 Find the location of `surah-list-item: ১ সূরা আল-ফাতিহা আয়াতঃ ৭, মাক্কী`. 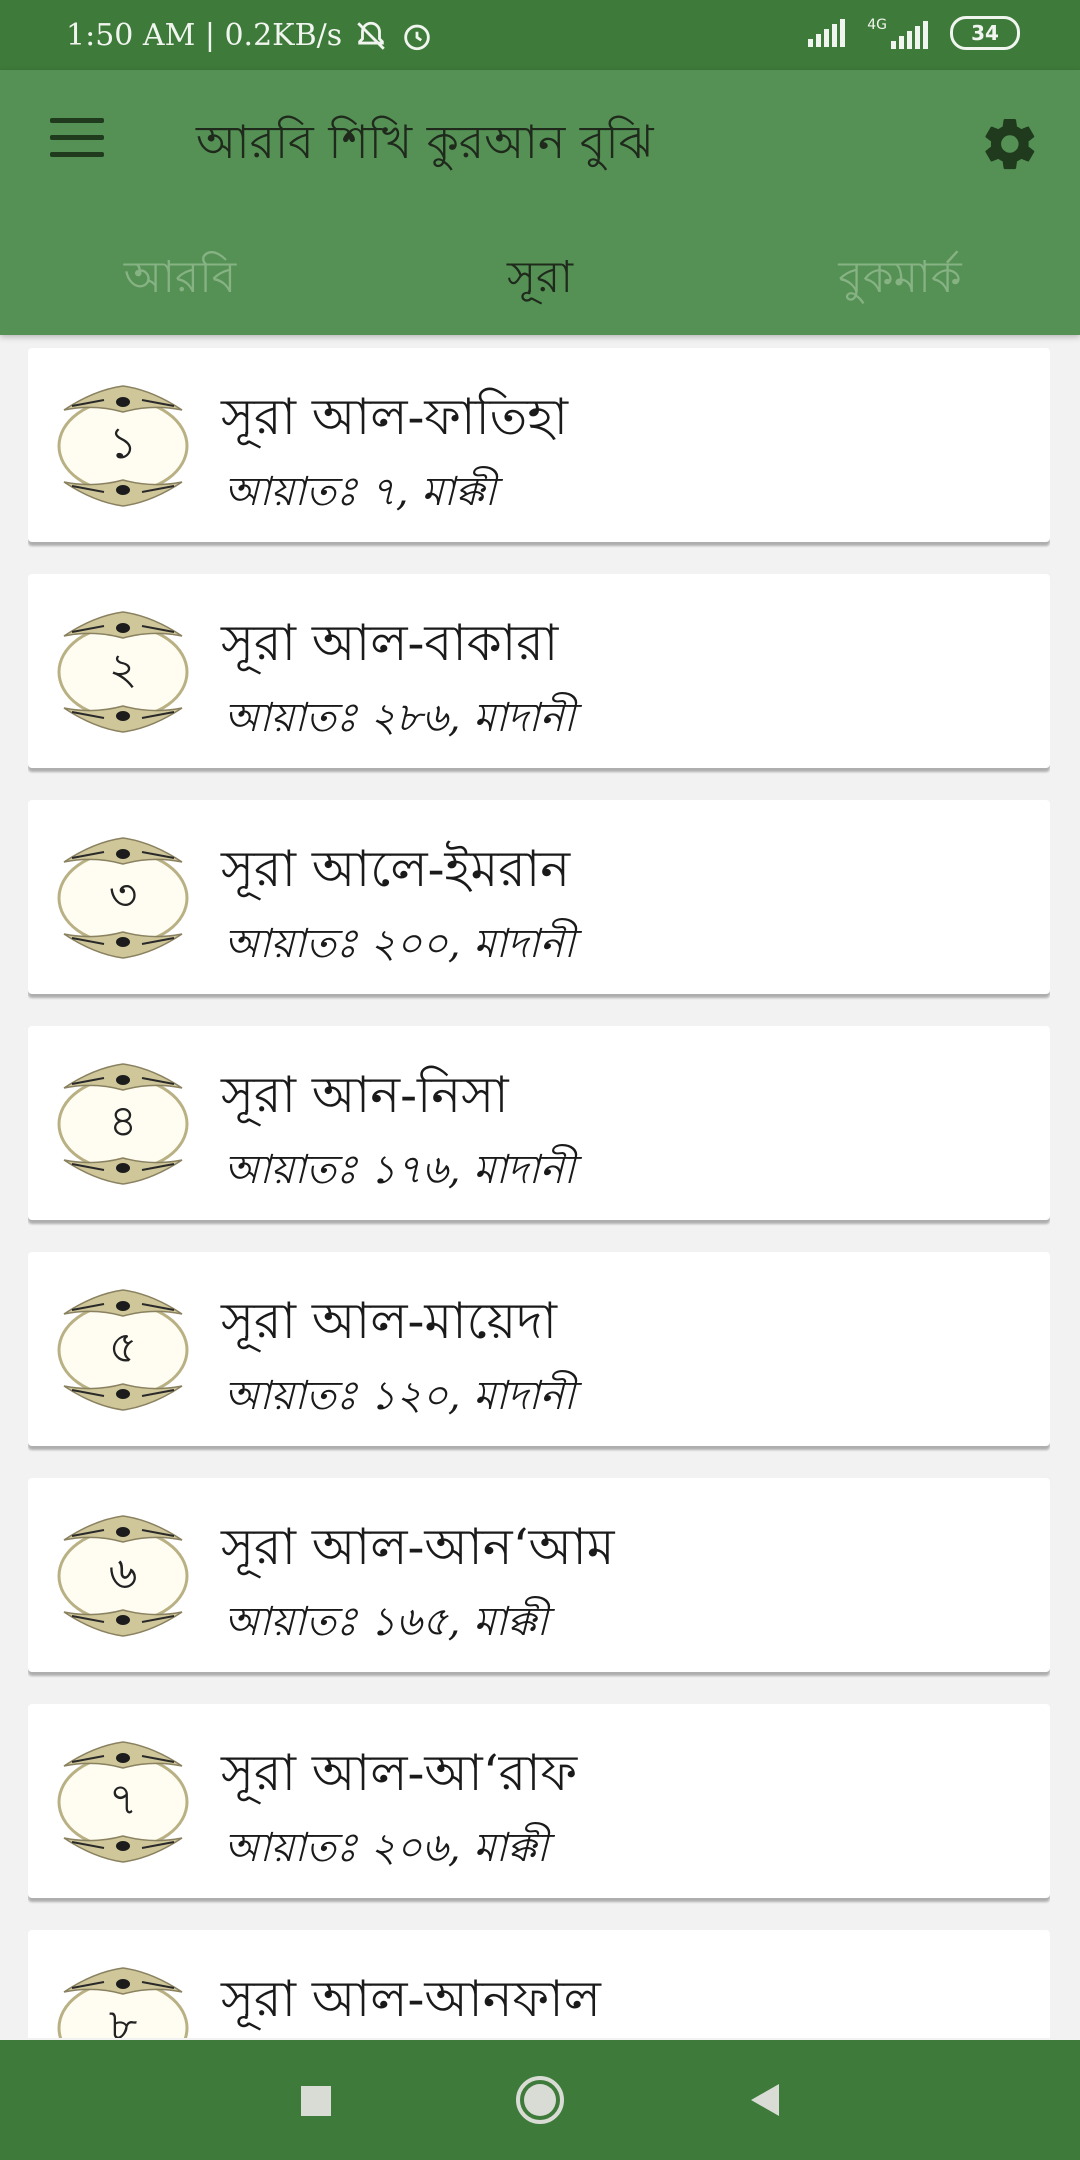

surah-list-item: ১ সূরা আল-ফাতিহা আয়াতঃ ৭, মাক্কী is located at coordinates (539, 445).